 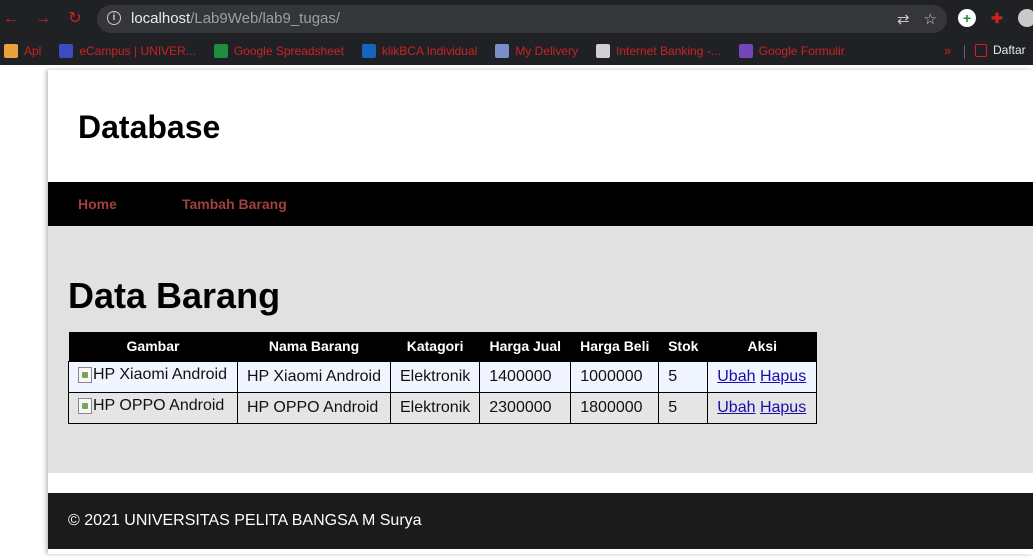 I want to click on cell-nama-barang: HP OPPO Android, so click(x=314, y=407).